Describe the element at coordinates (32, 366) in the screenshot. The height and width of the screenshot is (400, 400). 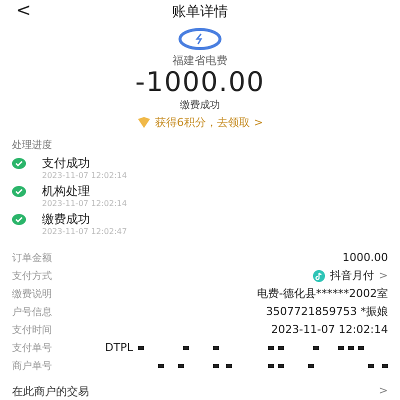
I see `detail-label: 商户单号` at that location.